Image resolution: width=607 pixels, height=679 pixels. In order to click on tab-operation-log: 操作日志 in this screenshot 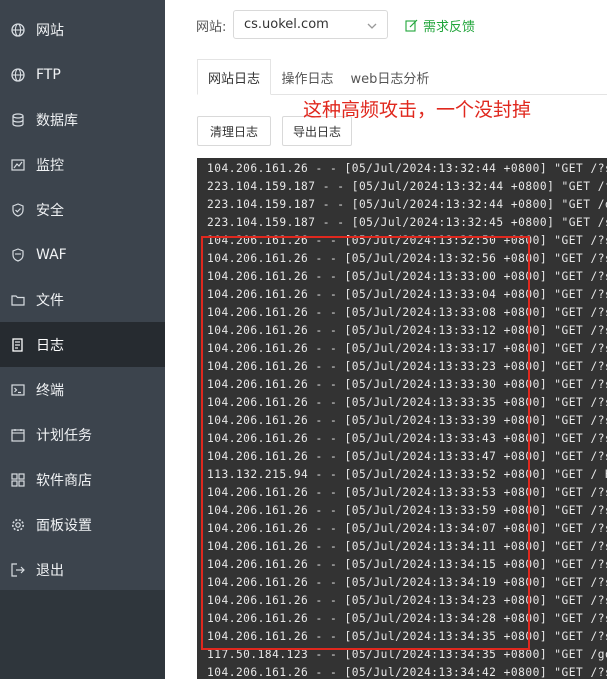, I will do `click(307, 77)`.